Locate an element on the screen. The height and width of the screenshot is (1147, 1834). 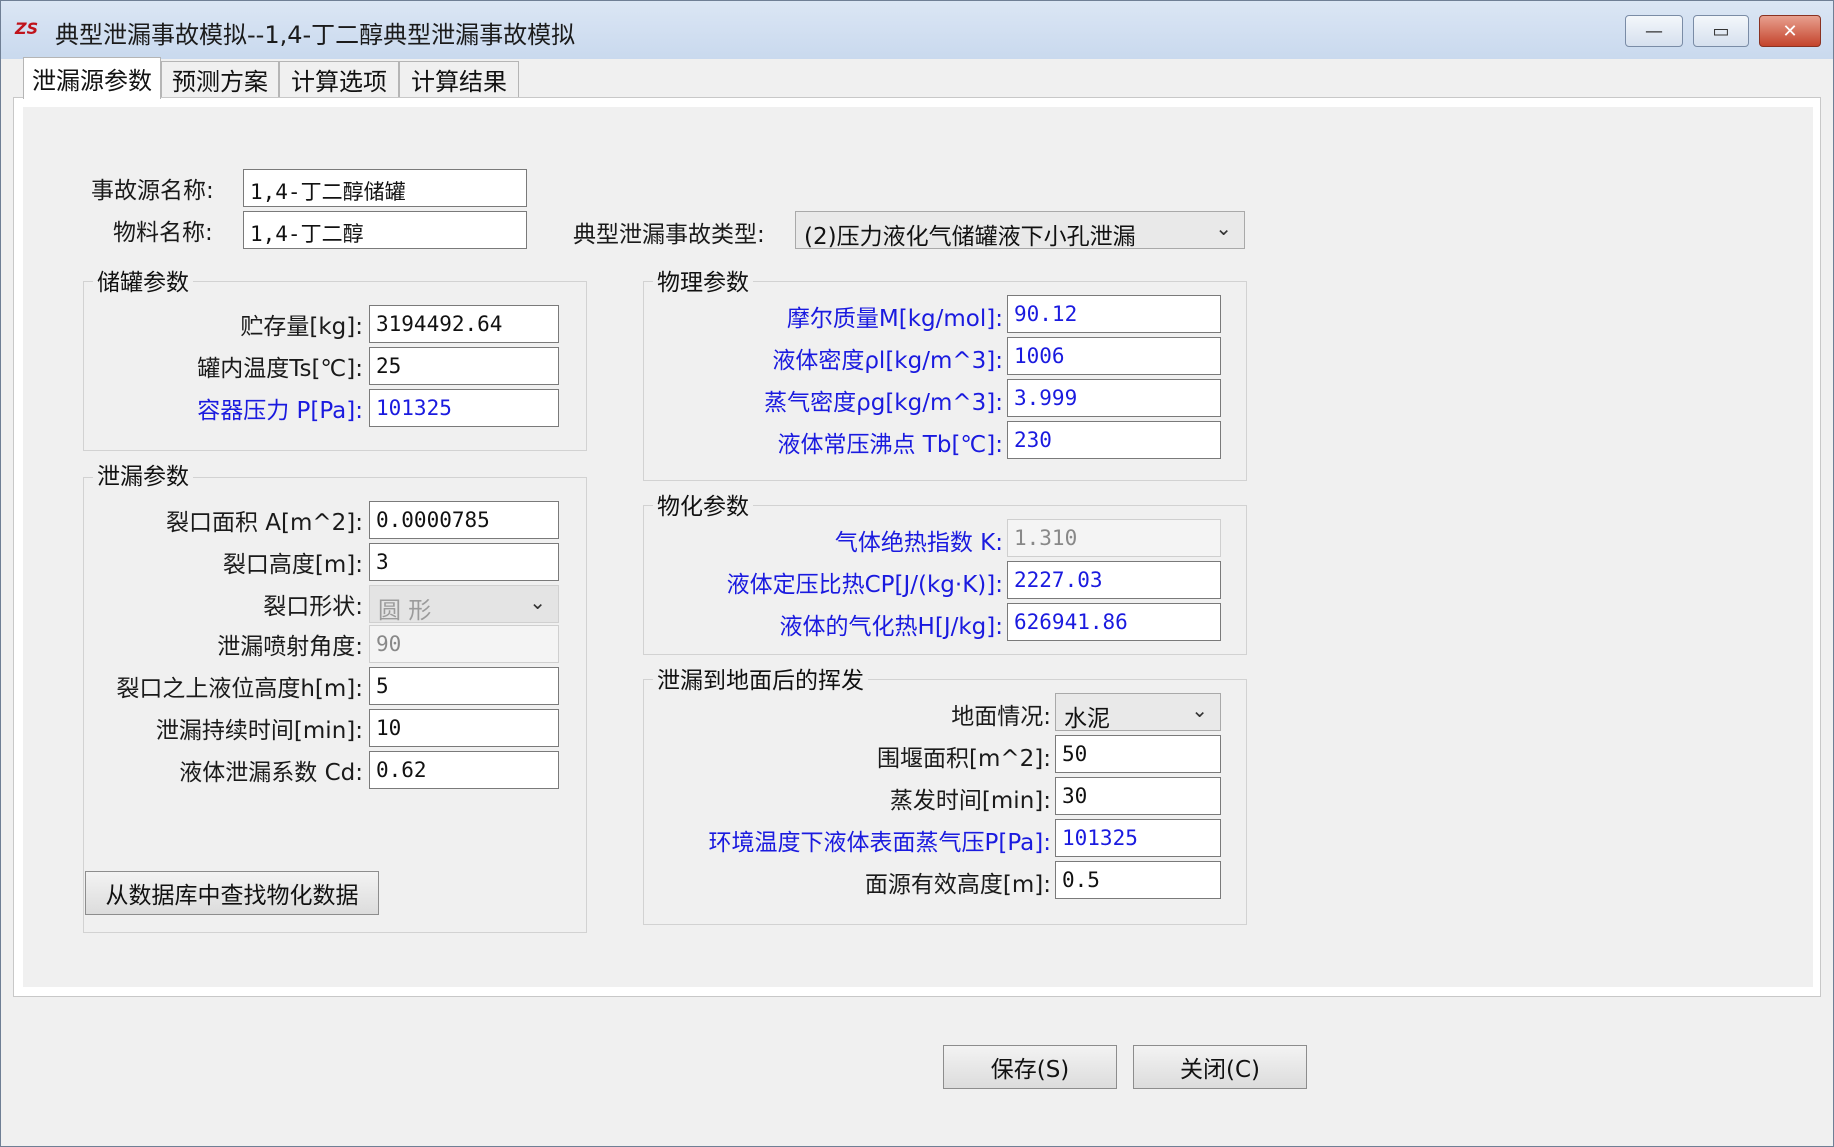
vapor-density-label: 蒸气密度ρg[kg/m^3]: is located at coordinates (883, 403).